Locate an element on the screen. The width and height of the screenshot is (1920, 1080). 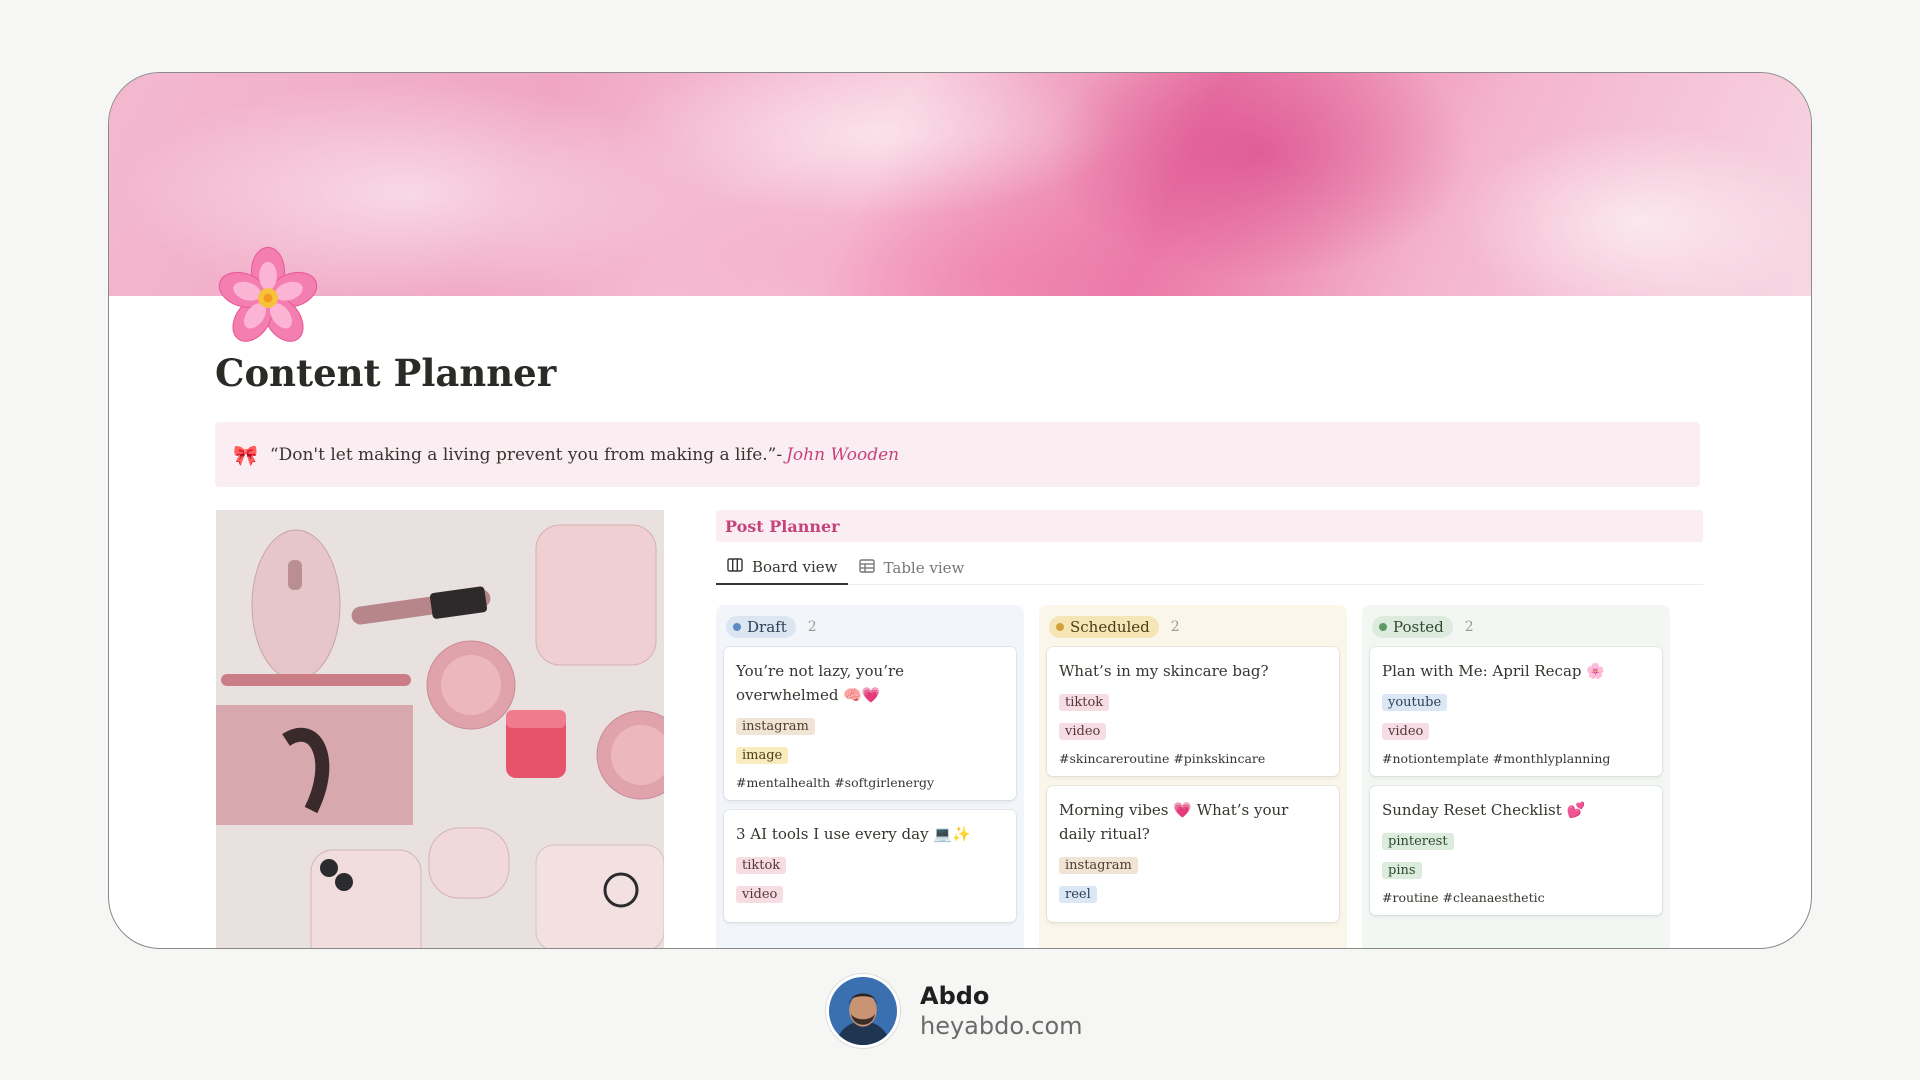
format-tag: image is located at coordinates (762, 755).